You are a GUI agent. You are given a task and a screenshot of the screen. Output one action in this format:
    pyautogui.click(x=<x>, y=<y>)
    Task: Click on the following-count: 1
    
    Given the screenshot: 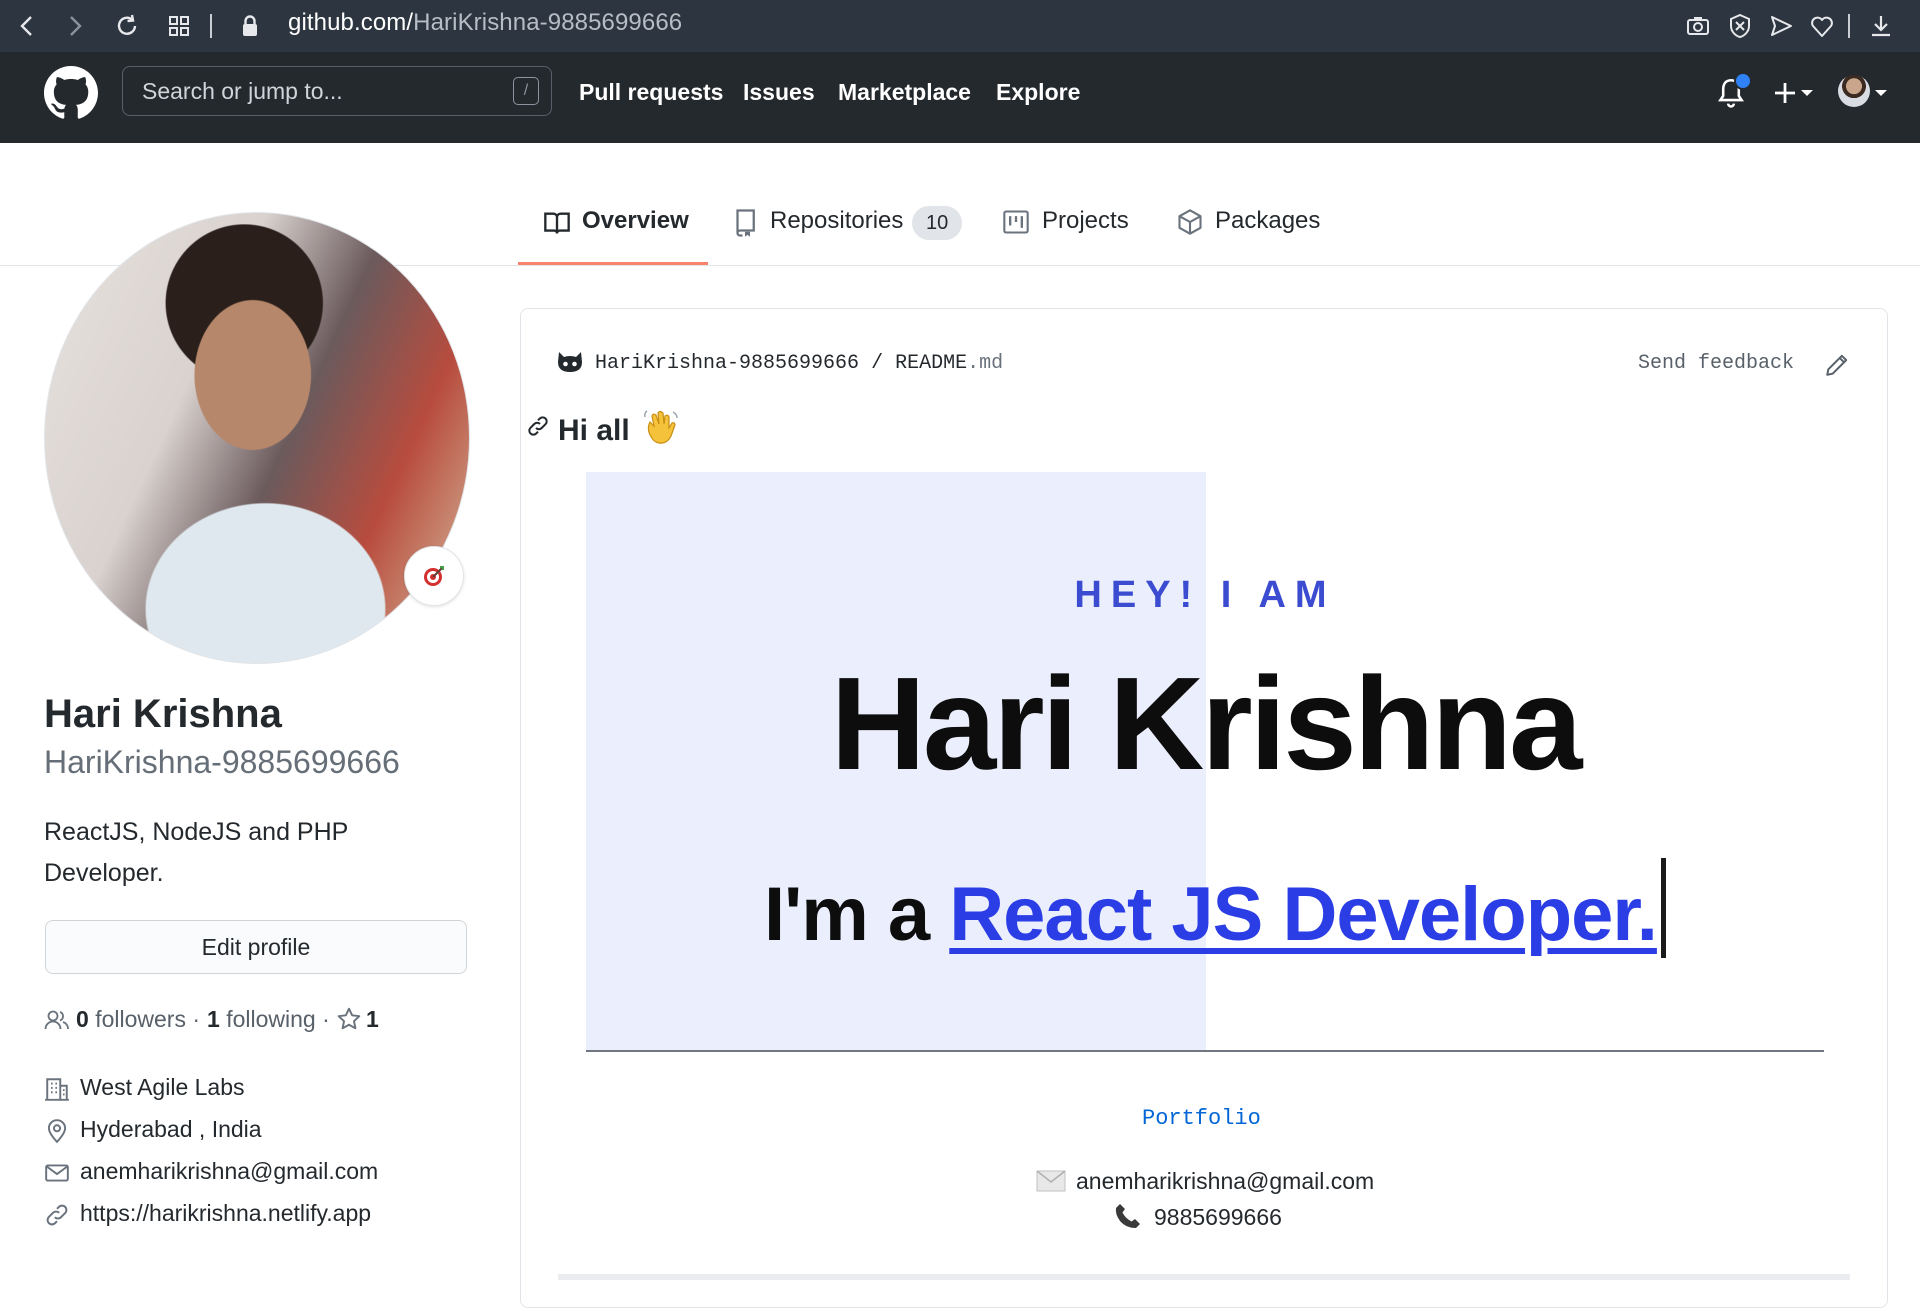 What is the action you would take?
    pyautogui.click(x=213, y=1019)
    